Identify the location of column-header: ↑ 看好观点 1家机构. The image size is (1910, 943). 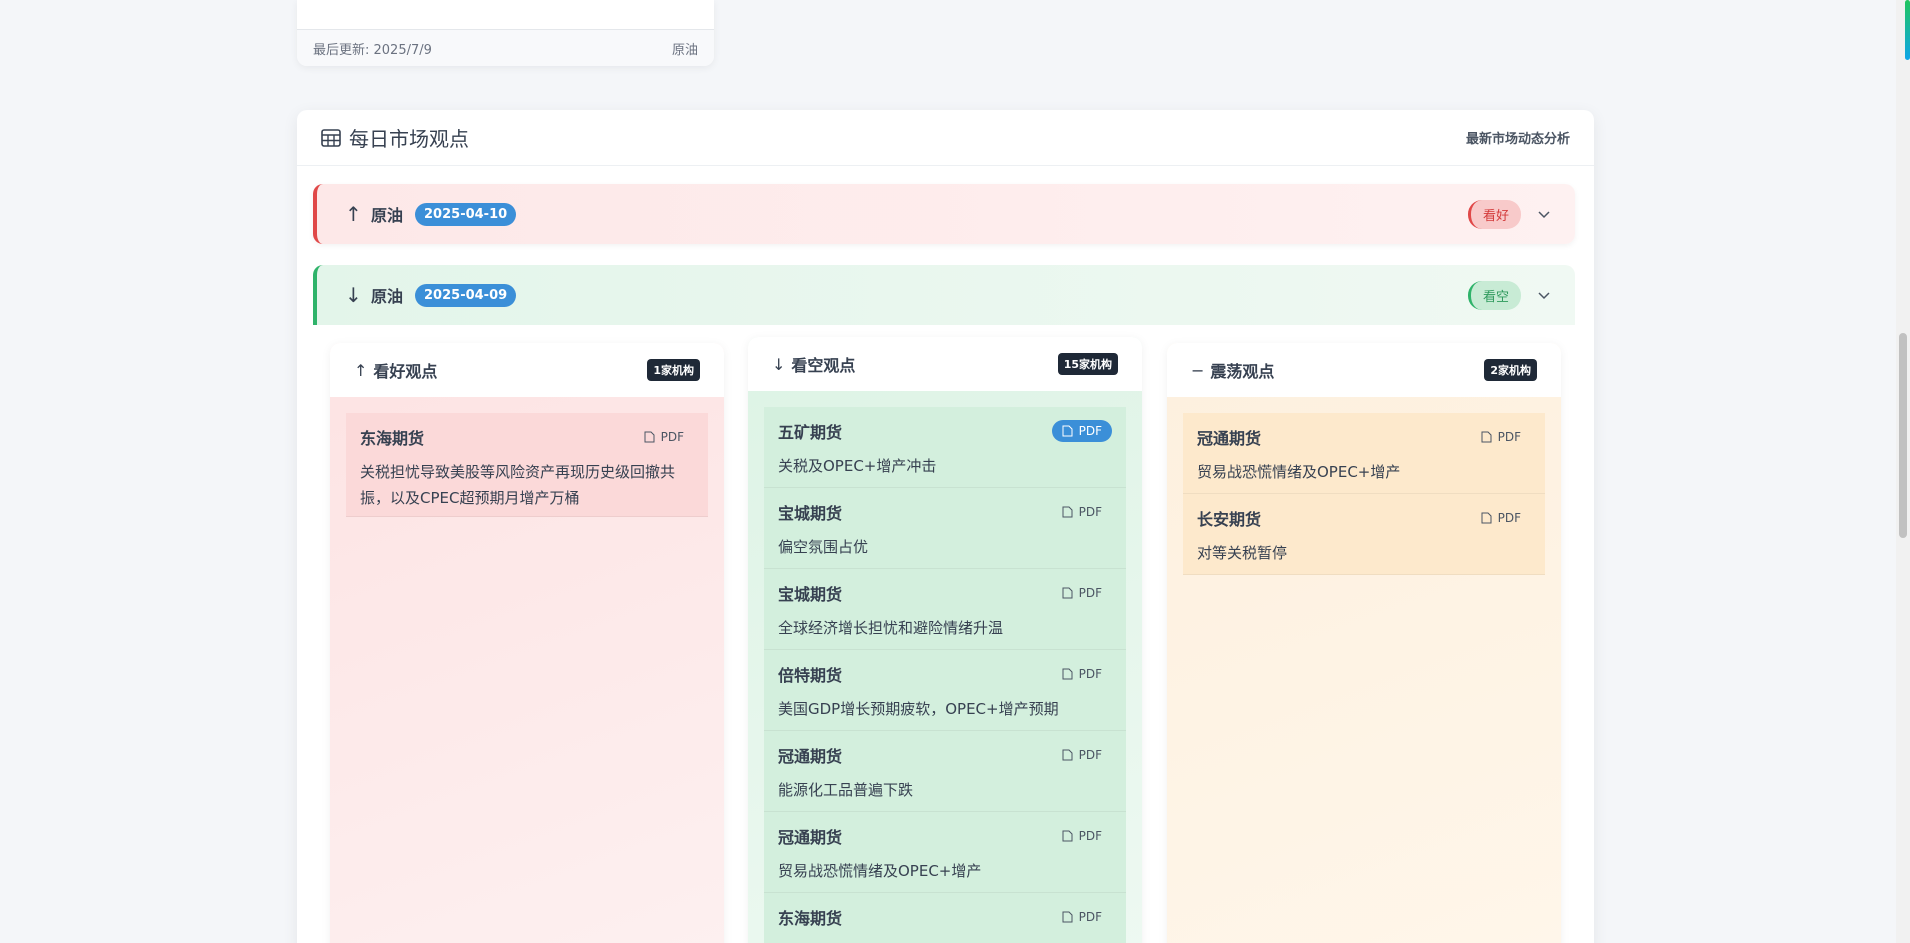
(527, 370).